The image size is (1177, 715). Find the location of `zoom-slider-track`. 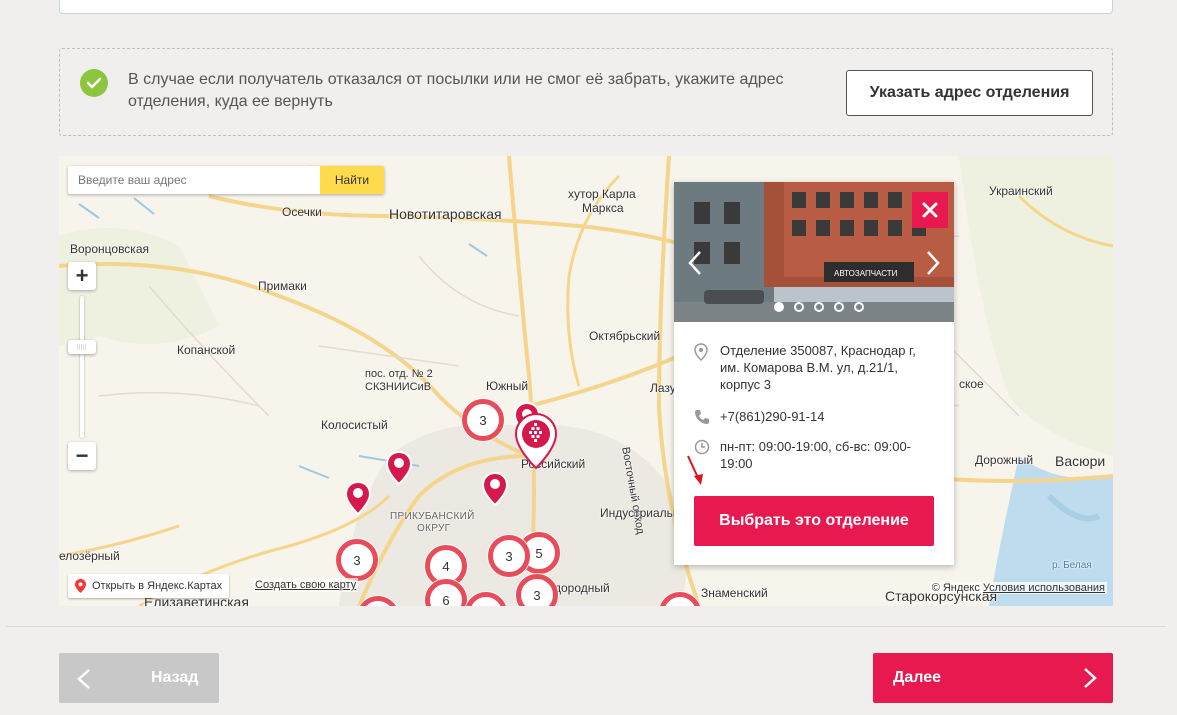

zoom-slider-track is located at coordinates (82, 367).